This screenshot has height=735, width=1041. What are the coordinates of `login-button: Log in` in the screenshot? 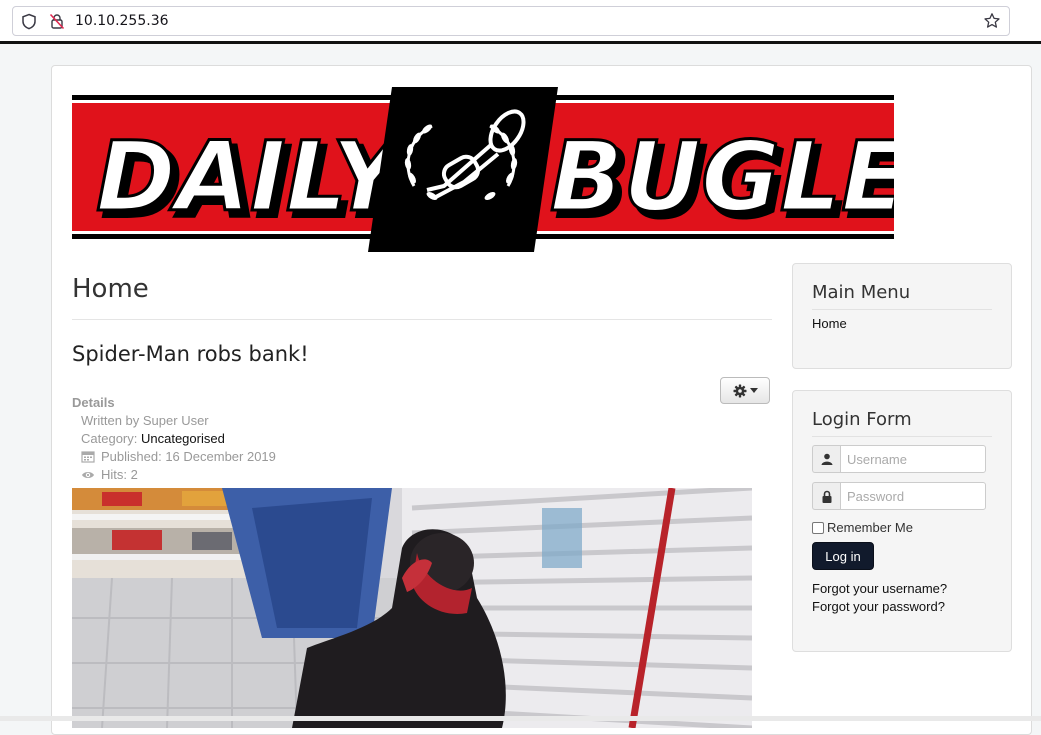 It's located at (843, 556).